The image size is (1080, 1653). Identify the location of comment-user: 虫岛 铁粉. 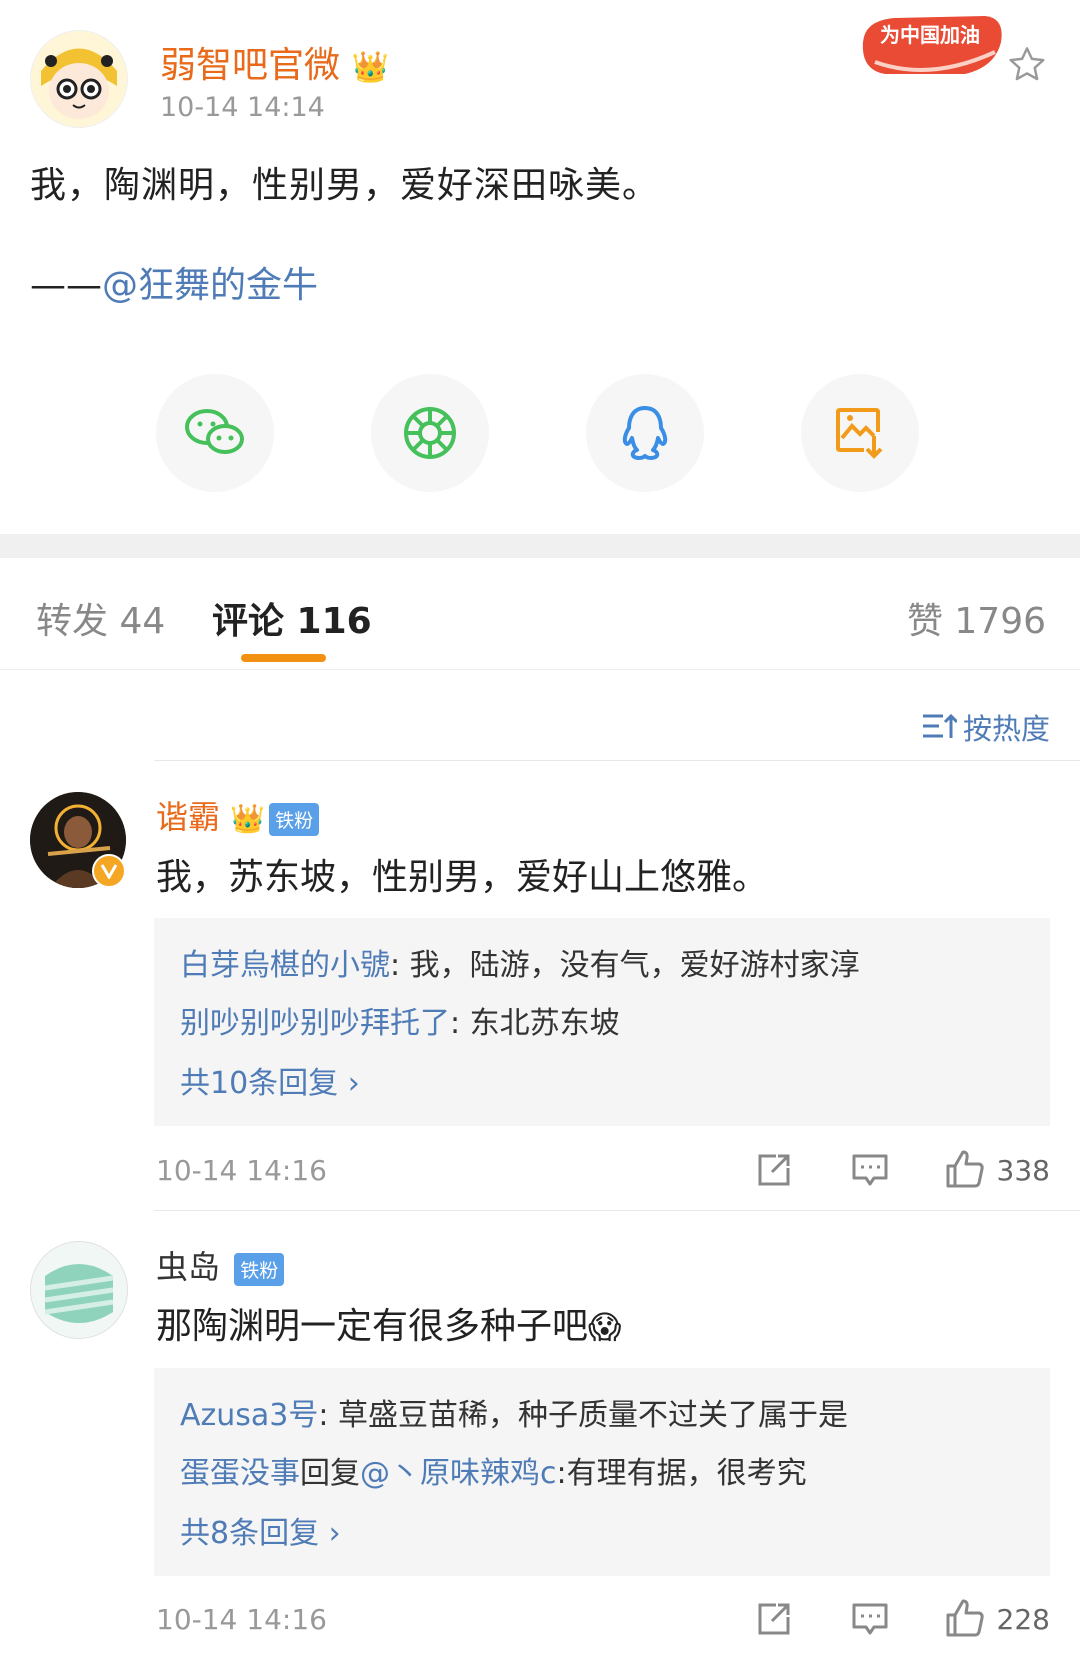
(220, 1265).